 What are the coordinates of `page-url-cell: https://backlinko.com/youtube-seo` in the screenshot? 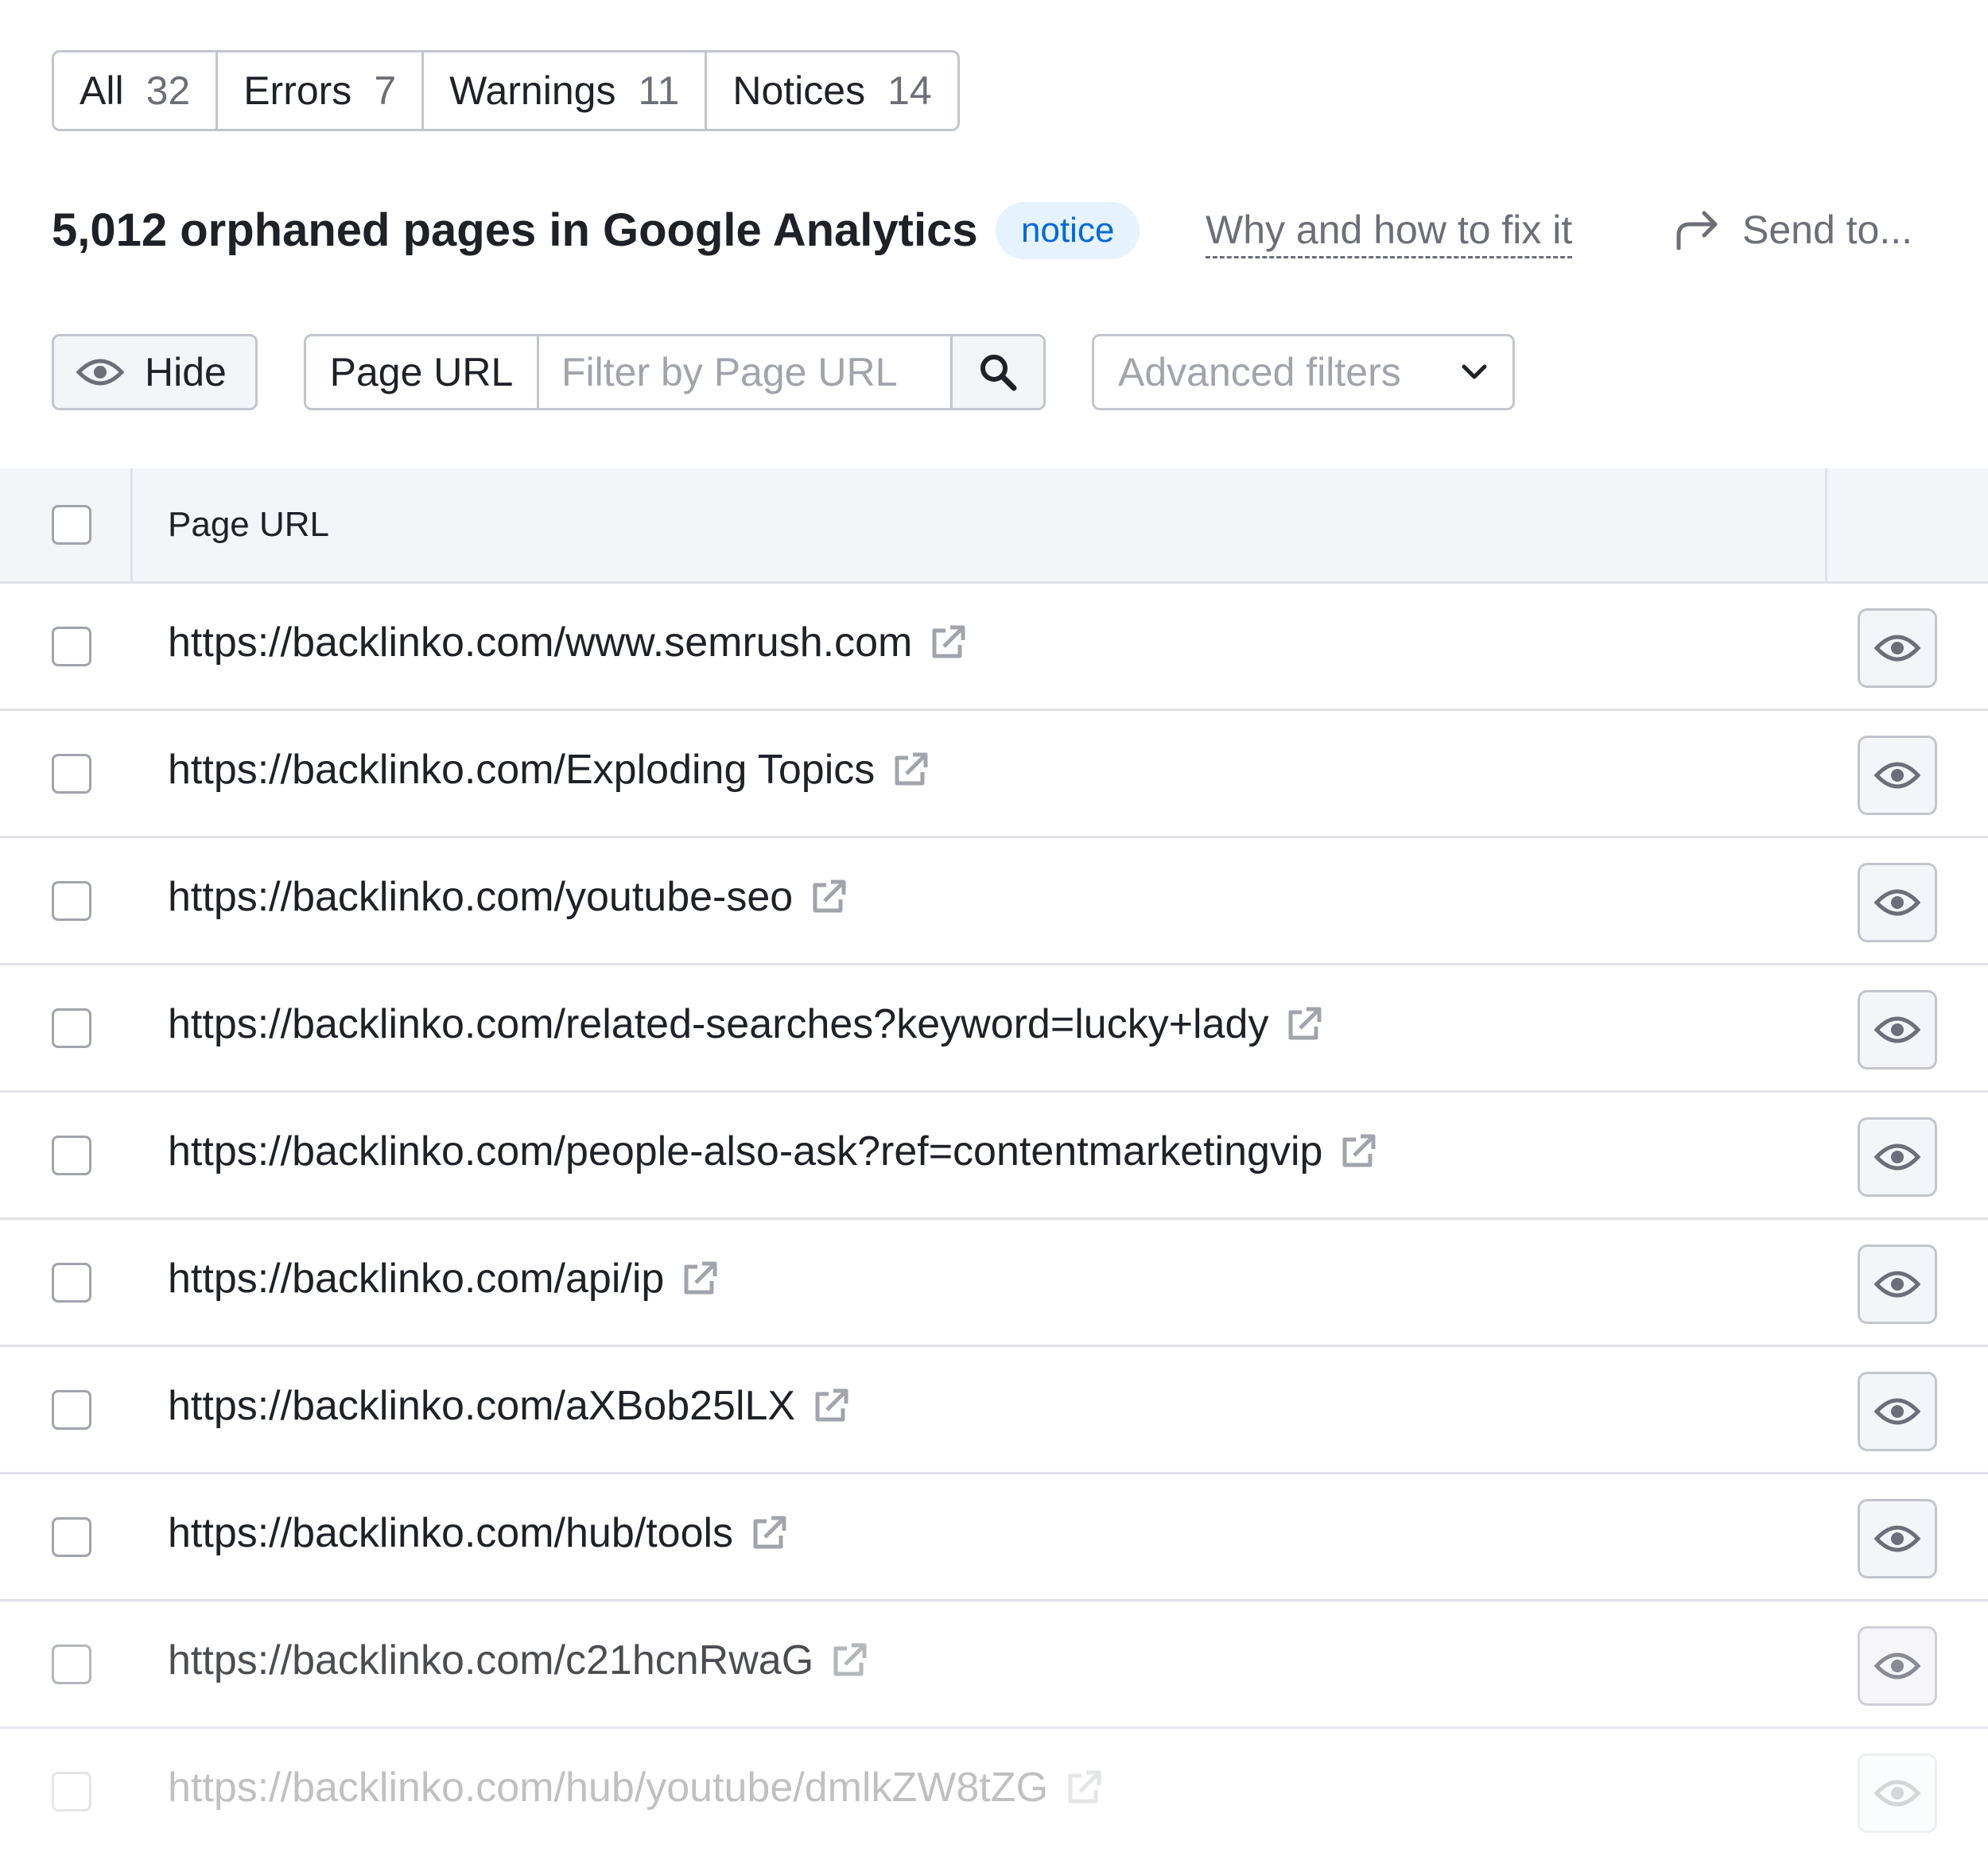 It's located at (508, 897).